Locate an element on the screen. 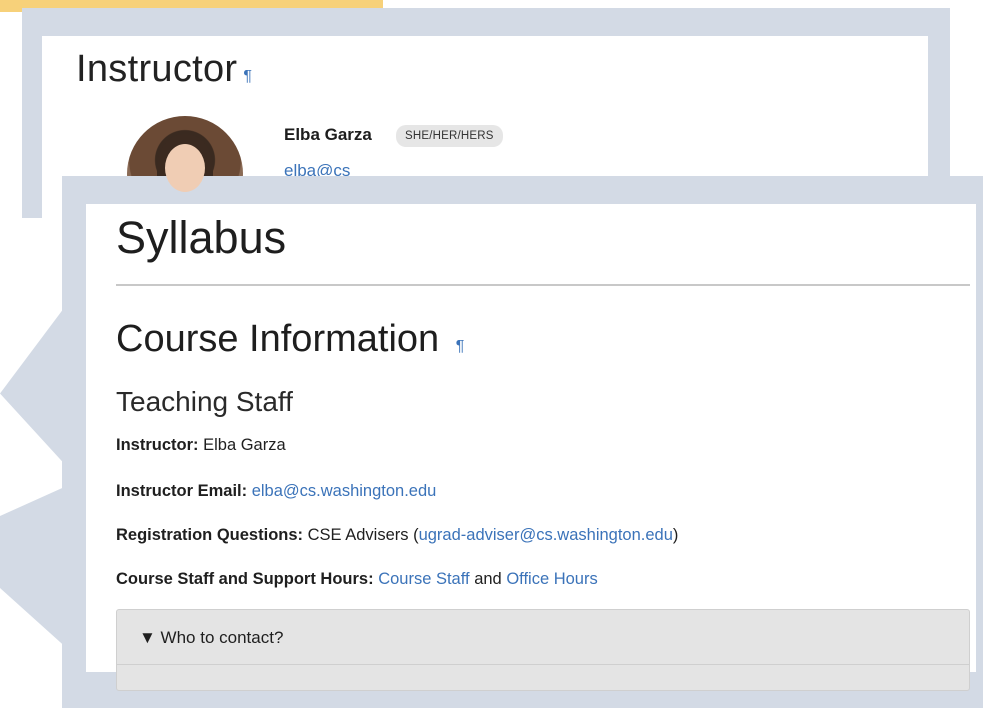  staff-line: Course Staff and Support Hours is located at coordinates (357, 579).